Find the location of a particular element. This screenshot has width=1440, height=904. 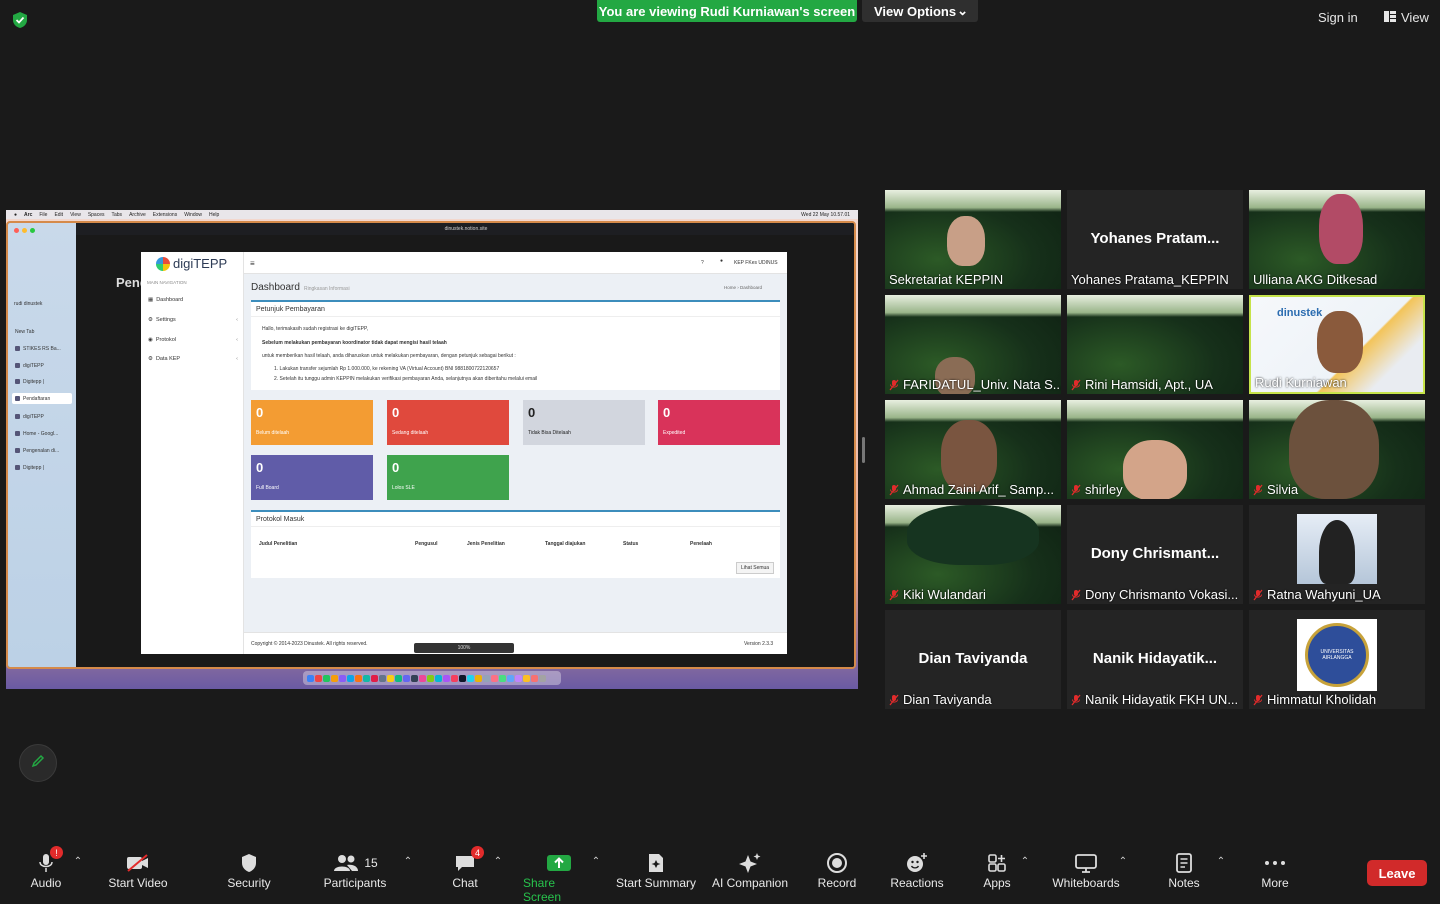

tile-lolos-sle: 0 Lolos SLE is located at coordinates (448, 477).